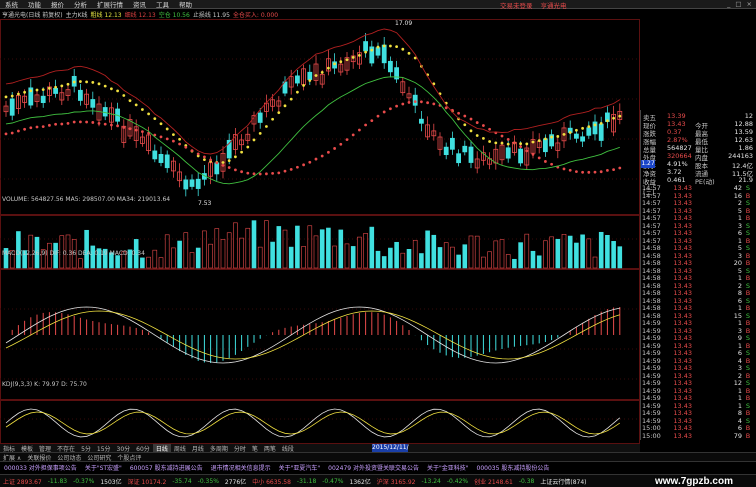 The width and height of the screenshot is (756, 487). I want to click on menu-item-system: 系统, so click(11, 4).